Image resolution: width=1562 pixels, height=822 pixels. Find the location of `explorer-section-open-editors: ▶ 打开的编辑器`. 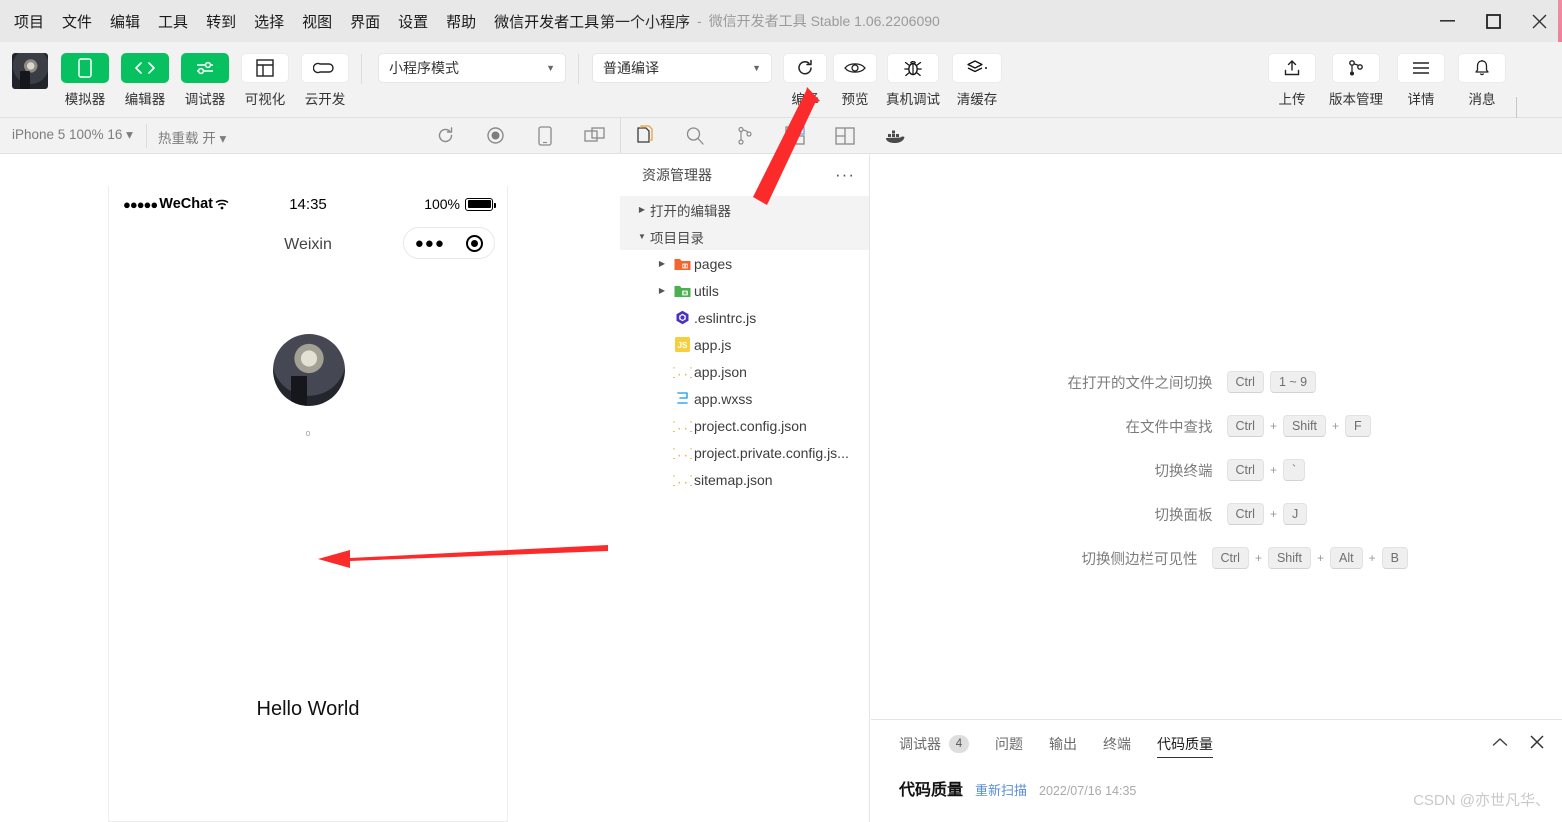

explorer-section-open-editors: ▶ 打开的编辑器 is located at coordinates (744, 209).